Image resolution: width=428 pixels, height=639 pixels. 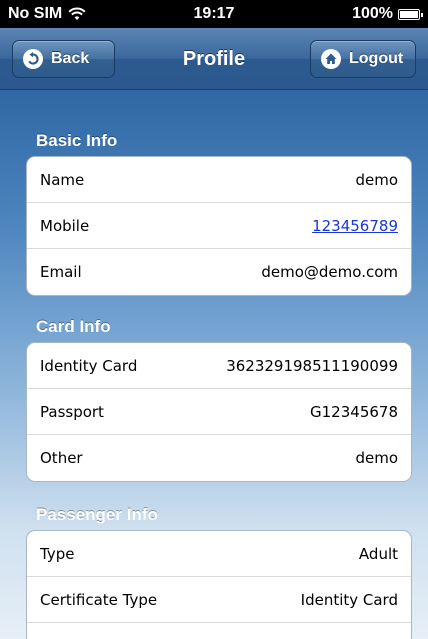 What do you see at coordinates (61, 458) in the screenshot?
I see `row-label: Other` at bounding box center [61, 458].